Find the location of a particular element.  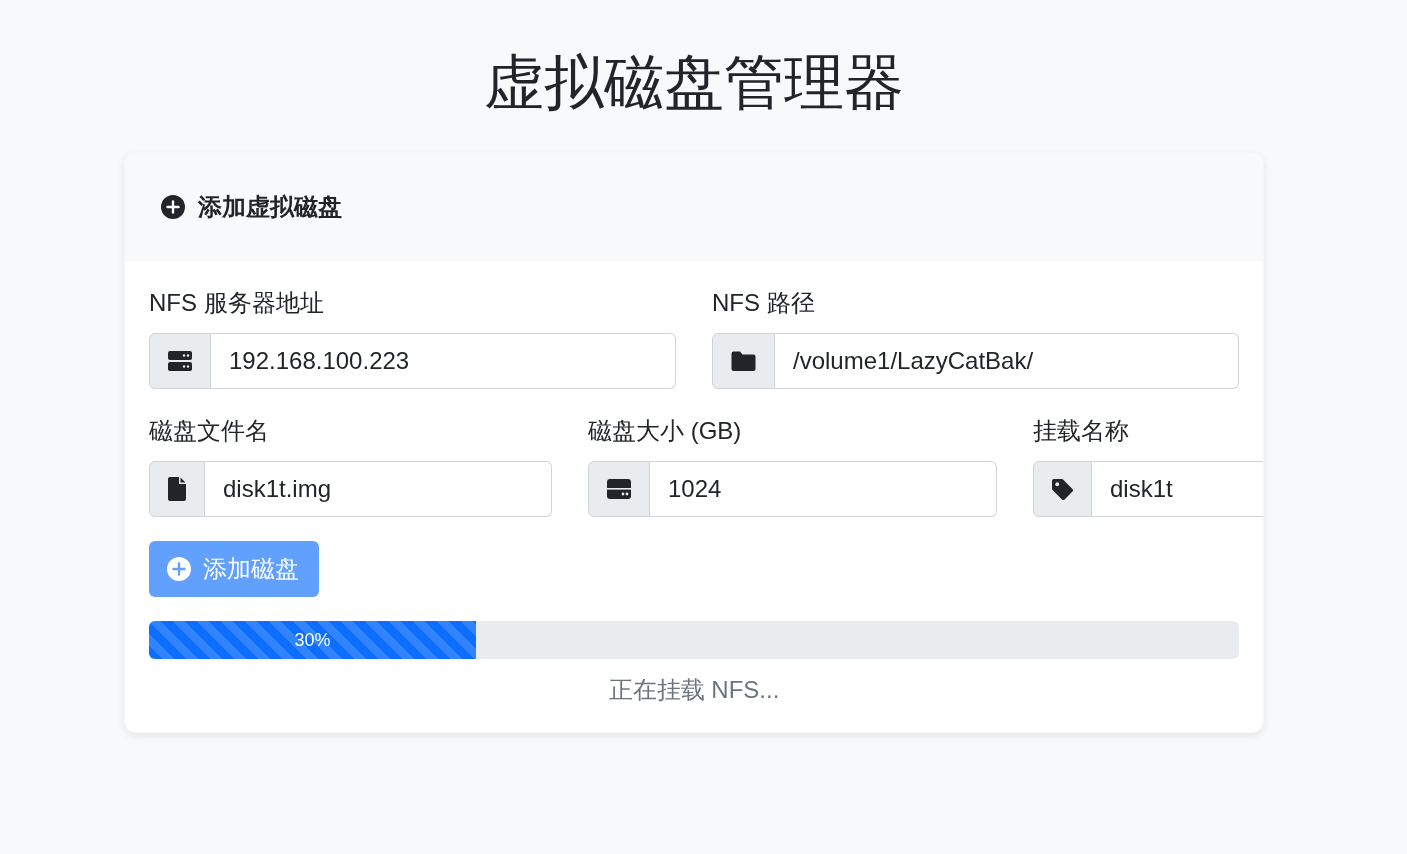

file-icon is located at coordinates (177, 489).